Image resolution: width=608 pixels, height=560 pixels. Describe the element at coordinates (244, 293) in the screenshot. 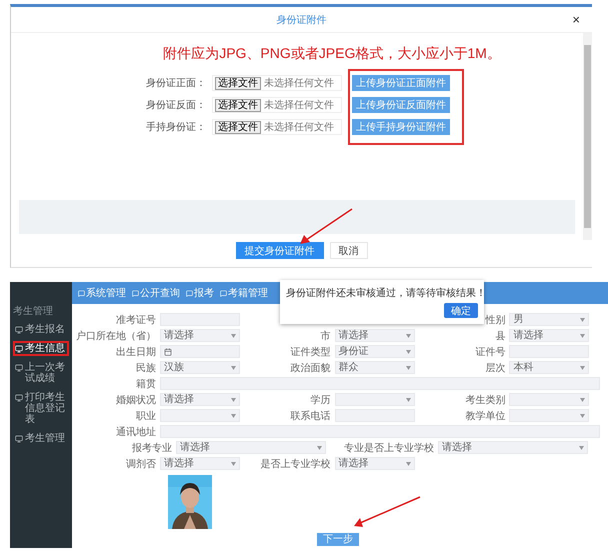

I see `nav-link: 考籍管理` at that location.